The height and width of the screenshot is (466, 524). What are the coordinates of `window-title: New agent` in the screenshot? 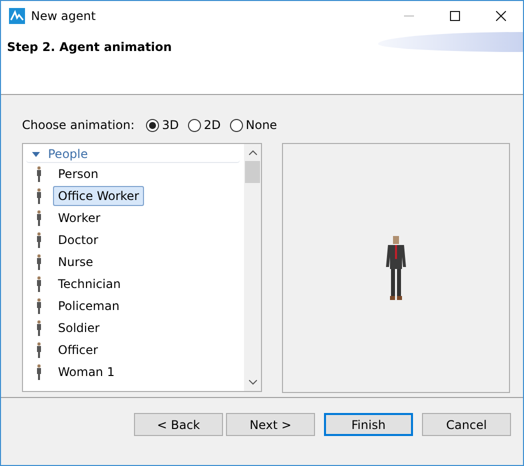 It's located at (63, 16).